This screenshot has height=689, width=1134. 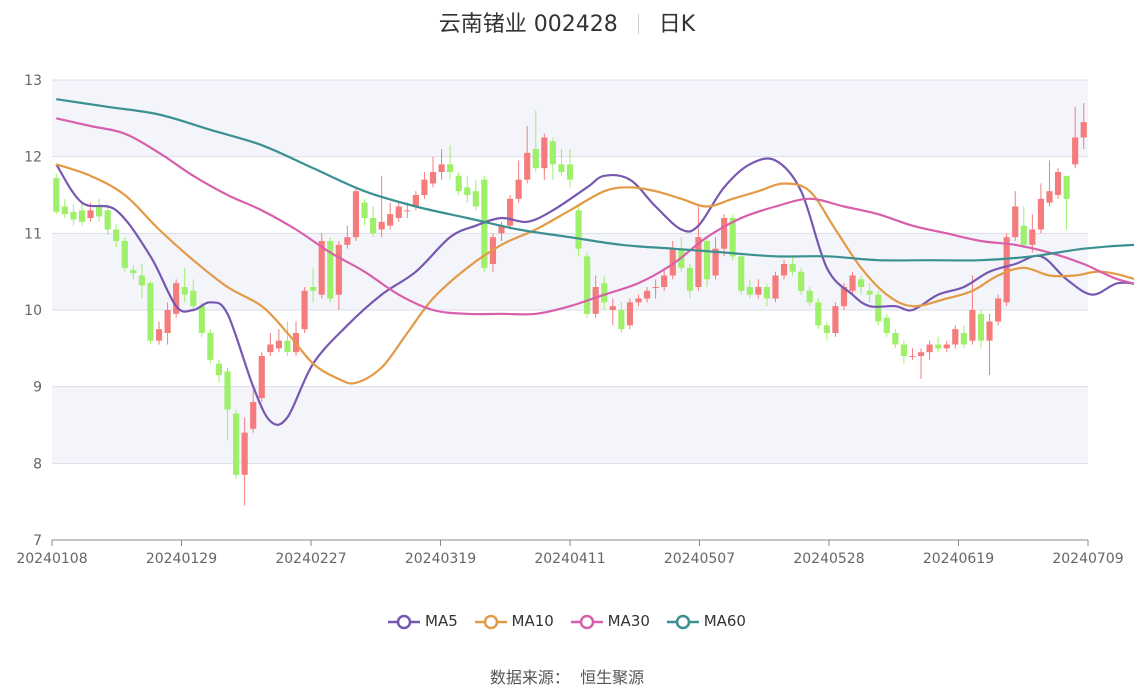 I want to click on ma10-legend-icon, so click(x=490, y=622).